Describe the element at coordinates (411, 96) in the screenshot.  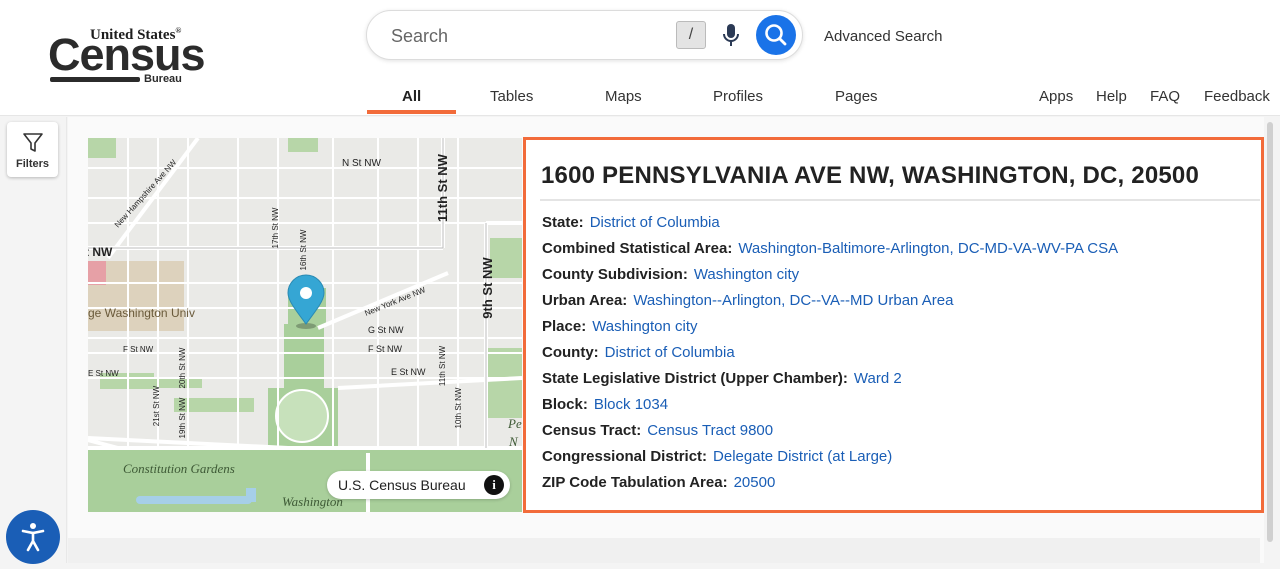
I see `tab-all: All` at that location.